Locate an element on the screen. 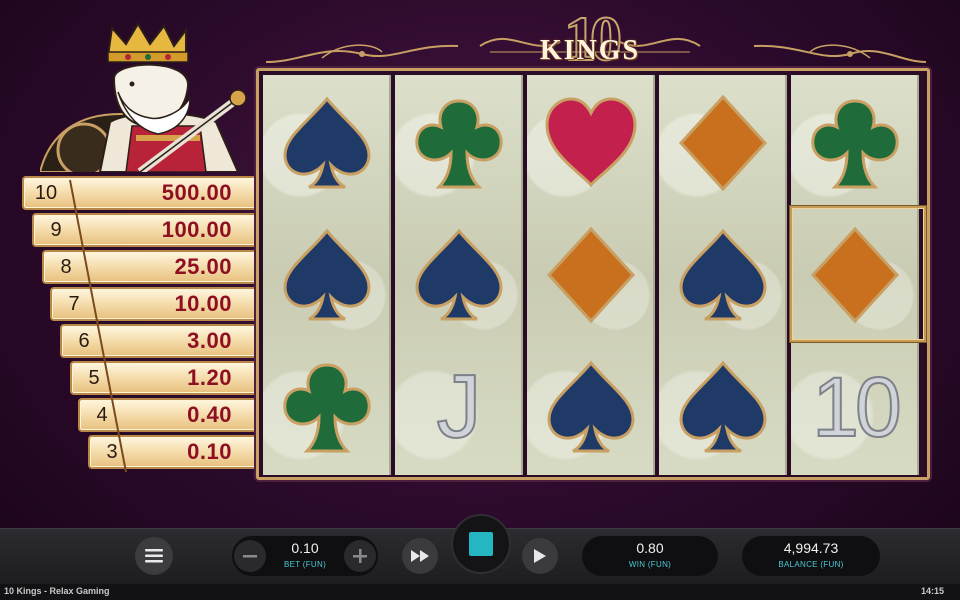 The height and width of the screenshot is (600, 960). paytable-count: 3 is located at coordinates (112, 452).